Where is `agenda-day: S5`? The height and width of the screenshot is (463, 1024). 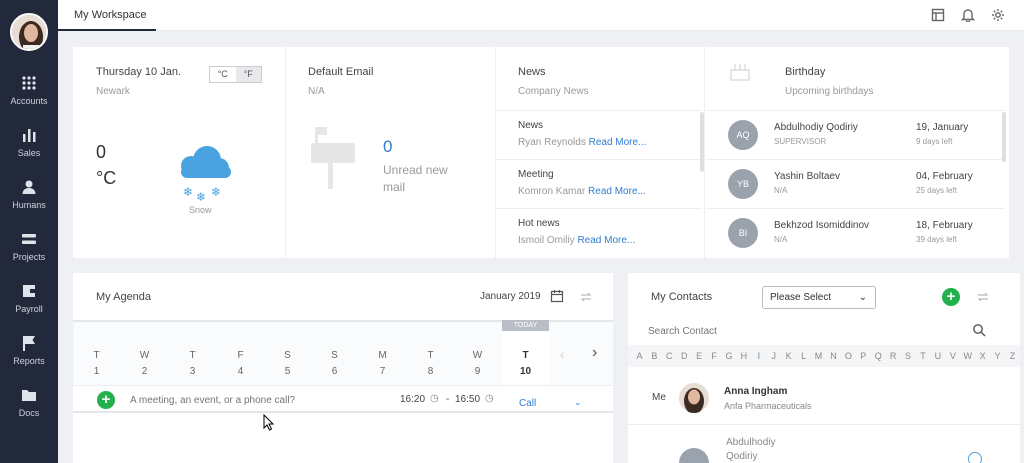 agenda-day: S5 is located at coordinates (287, 352).